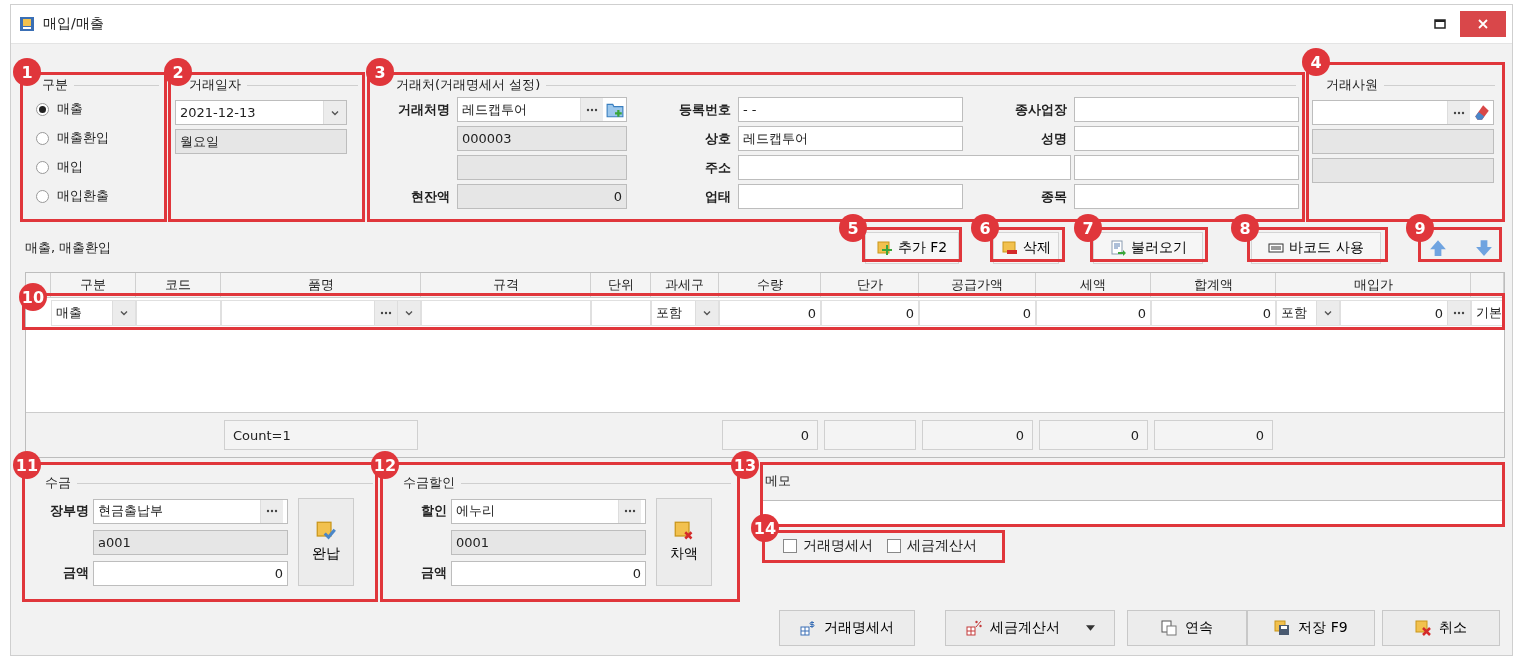 This screenshot has height=662, width=1525. I want to click on arrow-up-icon, so click(1438, 248).